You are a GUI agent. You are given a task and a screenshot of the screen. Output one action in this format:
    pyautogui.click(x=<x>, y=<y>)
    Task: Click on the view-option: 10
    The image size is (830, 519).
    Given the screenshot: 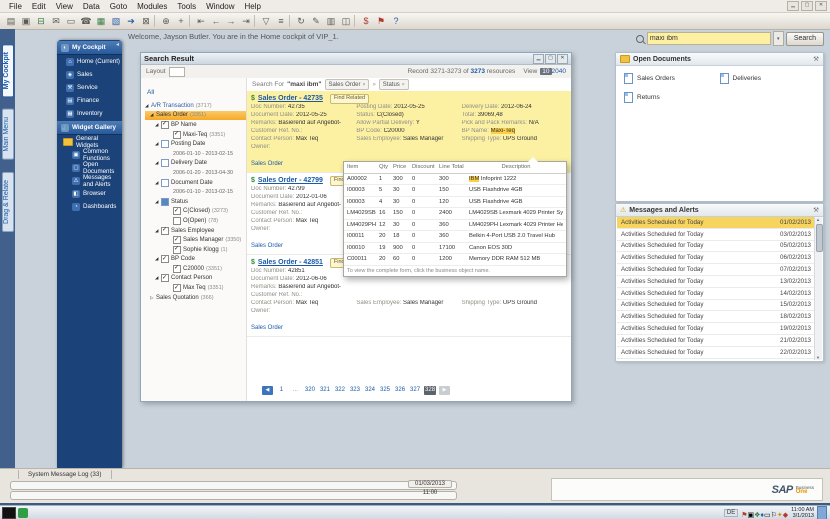 What is the action you would take?
    pyautogui.click(x=546, y=71)
    